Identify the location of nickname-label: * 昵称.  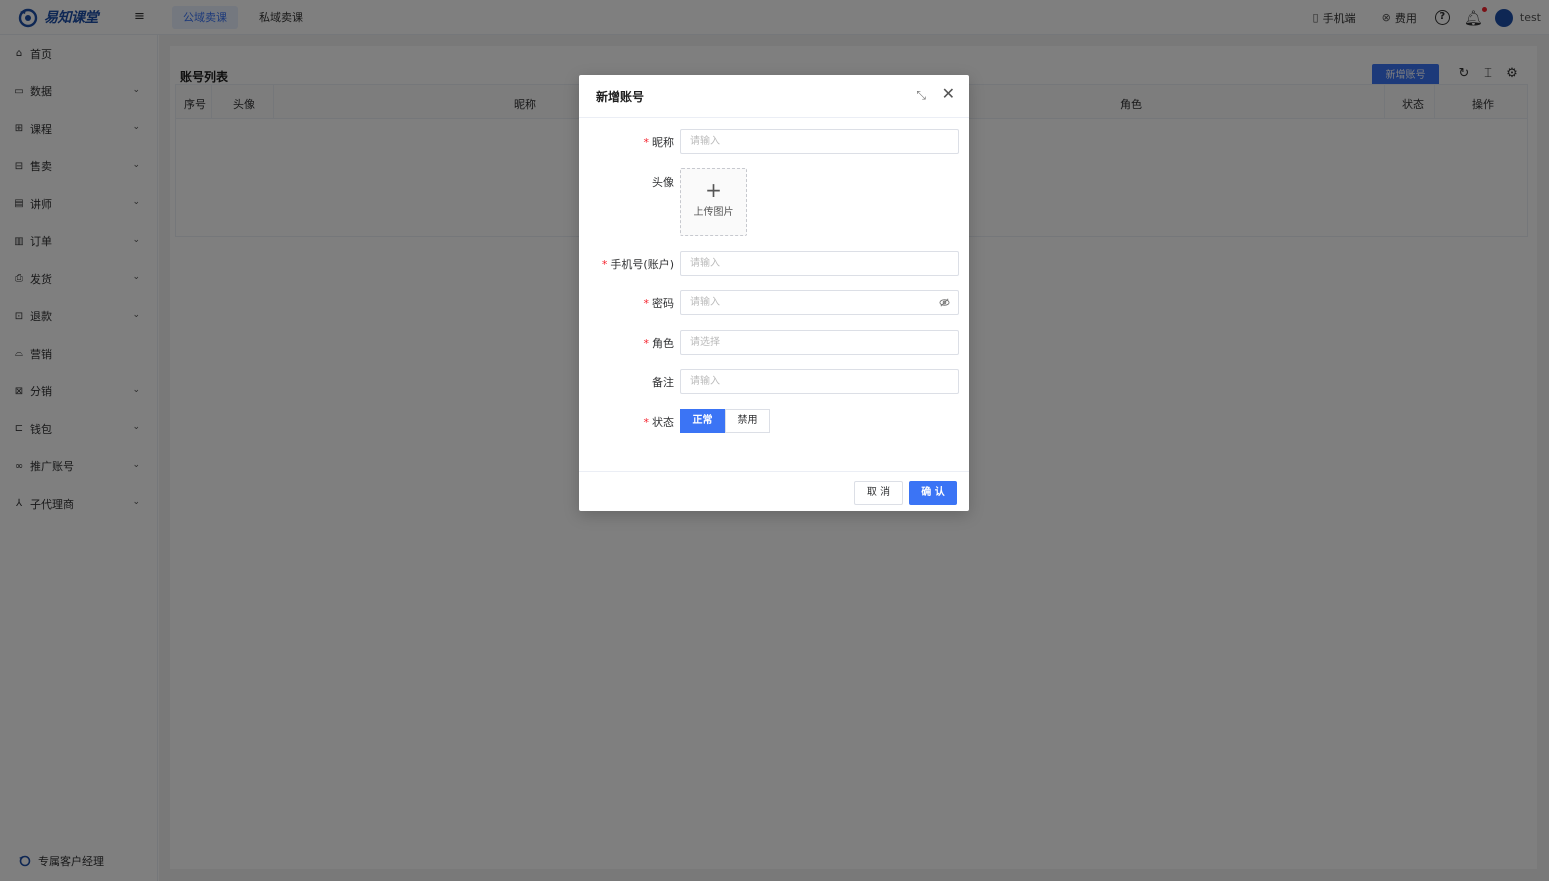
(659, 142).